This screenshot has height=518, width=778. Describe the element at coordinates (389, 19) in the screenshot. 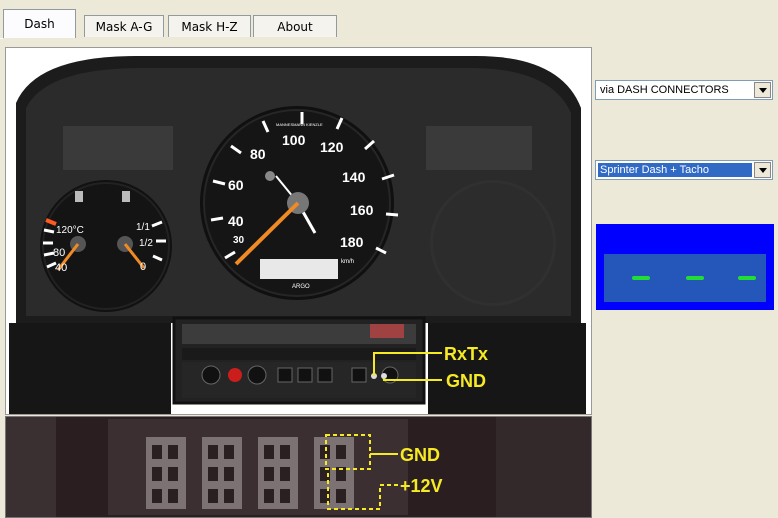

I see `tab-bar: Dash Mask A-G Mask H-Z About` at that location.